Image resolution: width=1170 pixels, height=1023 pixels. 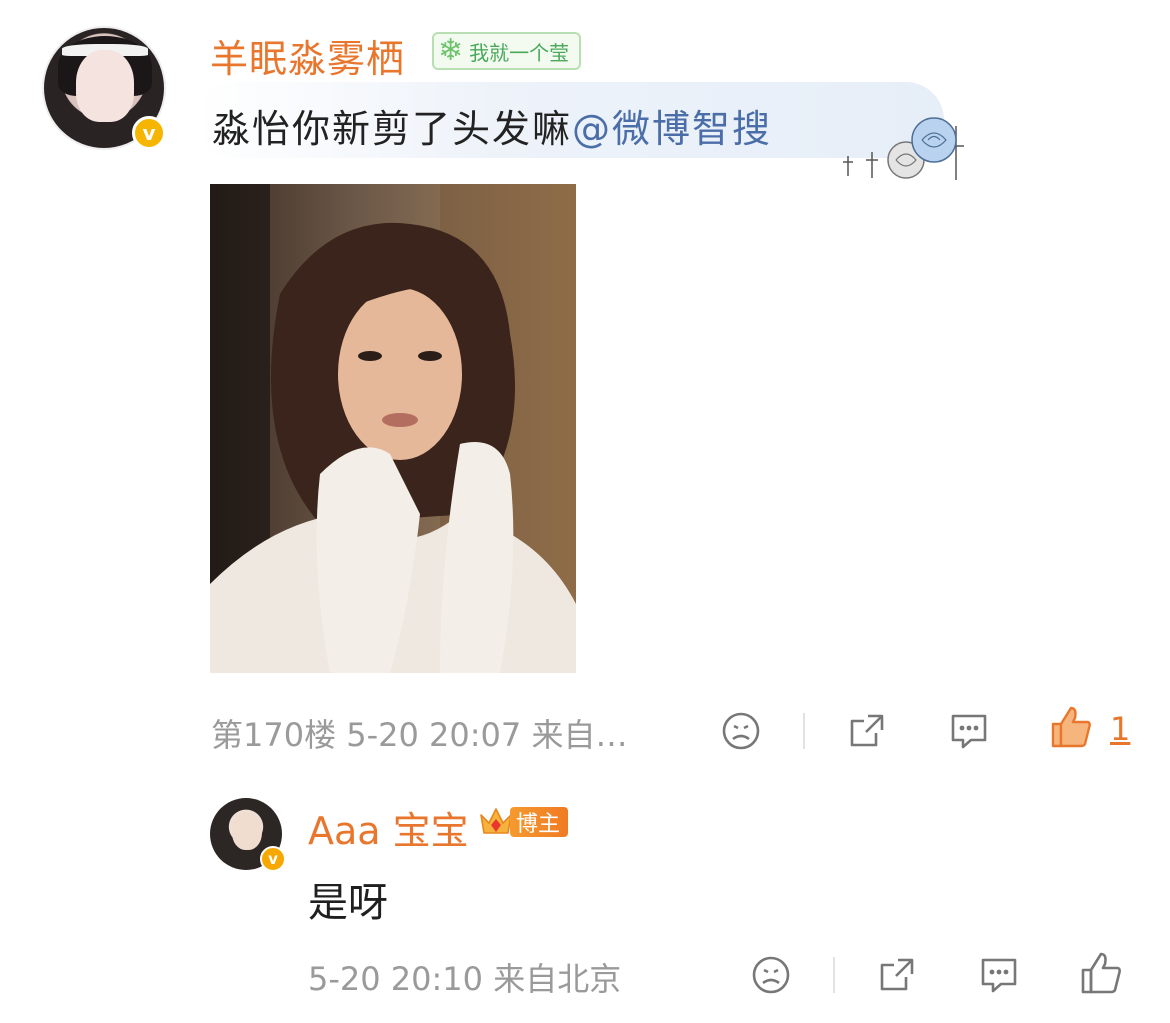 What do you see at coordinates (539, 822) in the screenshot?
I see `blogger-badge-label: 博主` at bounding box center [539, 822].